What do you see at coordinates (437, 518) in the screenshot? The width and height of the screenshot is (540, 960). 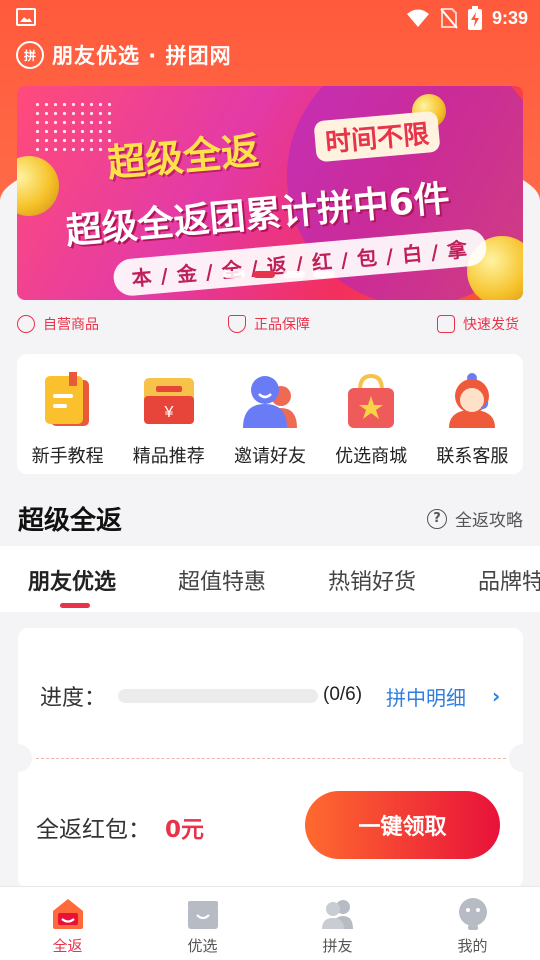 I see `help-icon: ?` at bounding box center [437, 518].